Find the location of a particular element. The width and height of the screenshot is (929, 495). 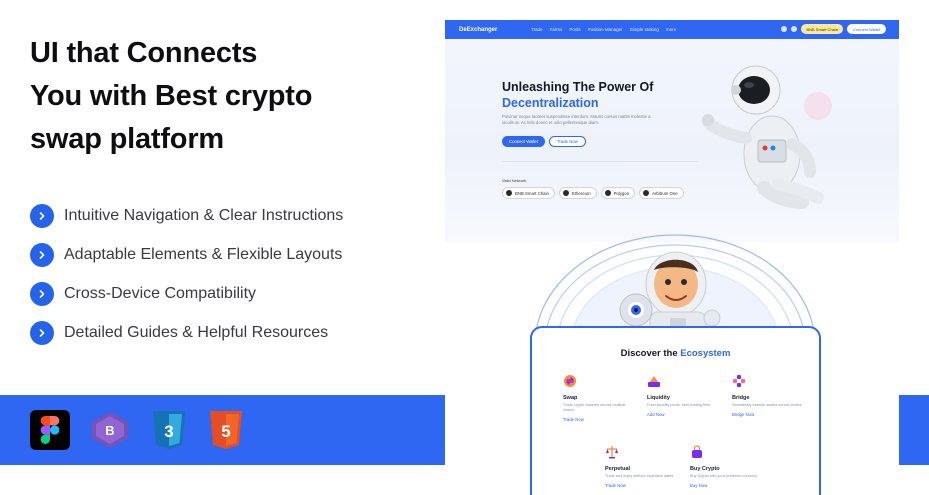

ecosystem-item-name: Swap is located at coordinates (570, 398).